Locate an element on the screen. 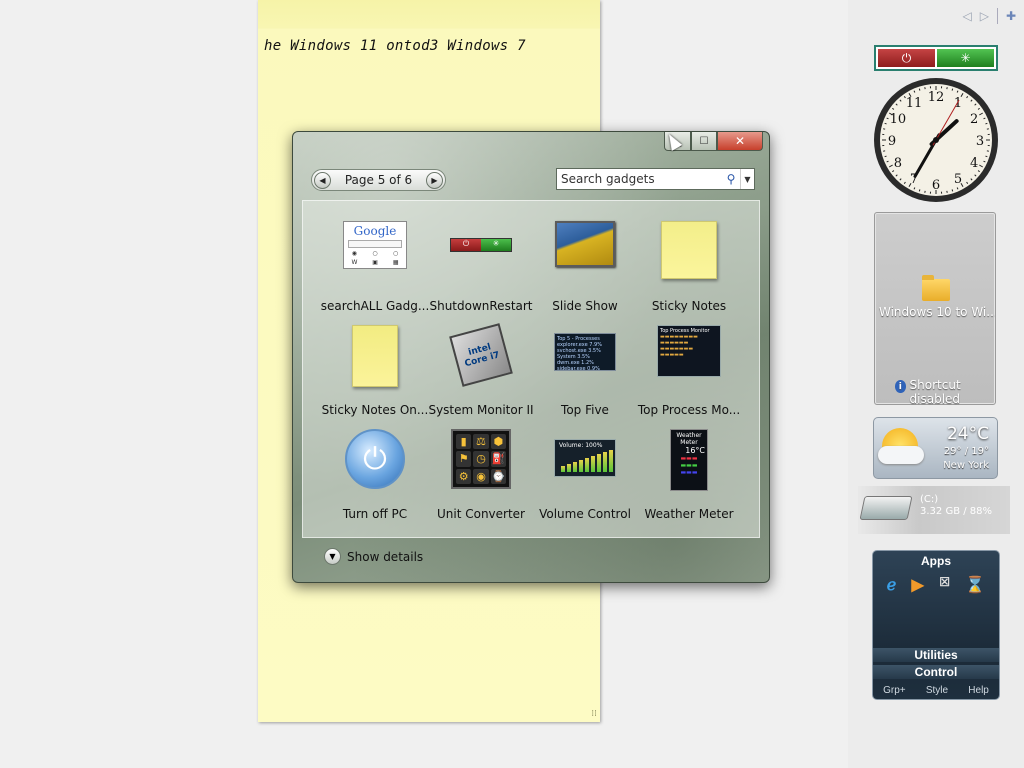 Image resolution: width=1024 pixels, height=768 pixels. arrow-left-icon: ◀ is located at coordinates (322, 180).